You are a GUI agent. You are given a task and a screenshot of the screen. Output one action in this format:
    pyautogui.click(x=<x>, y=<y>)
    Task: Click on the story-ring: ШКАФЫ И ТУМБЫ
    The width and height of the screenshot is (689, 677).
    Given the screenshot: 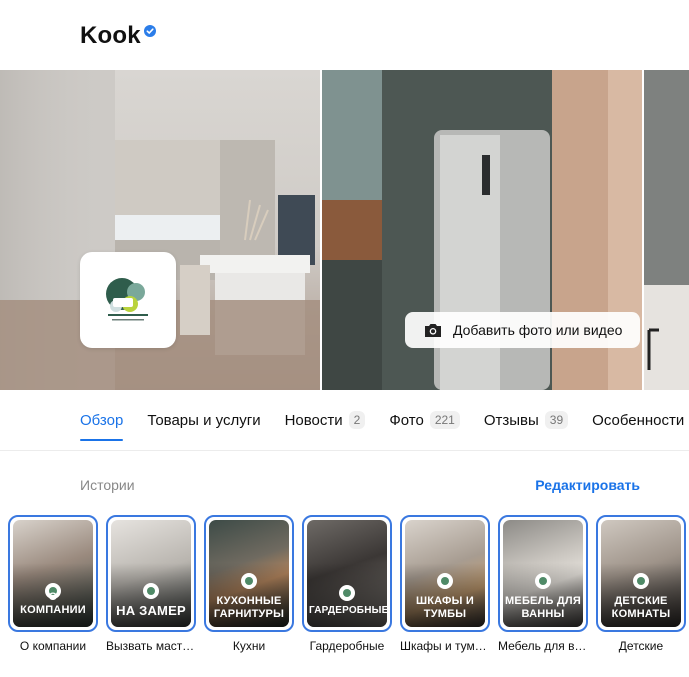 What is the action you would take?
    pyautogui.click(x=445, y=573)
    